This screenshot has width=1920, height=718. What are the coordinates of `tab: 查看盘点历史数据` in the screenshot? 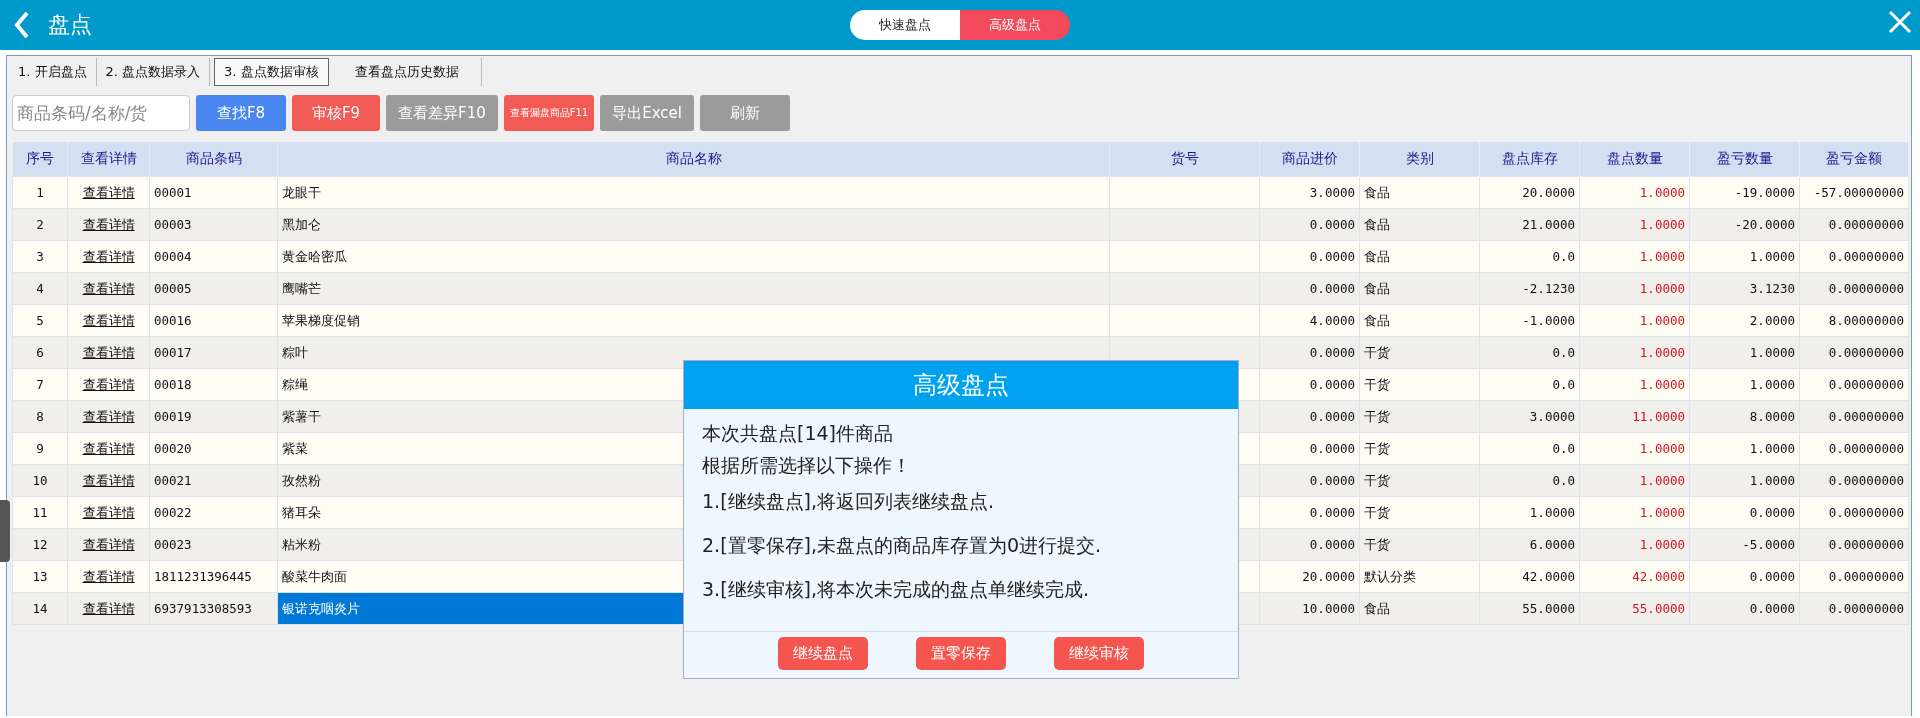 It's located at (407, 72).